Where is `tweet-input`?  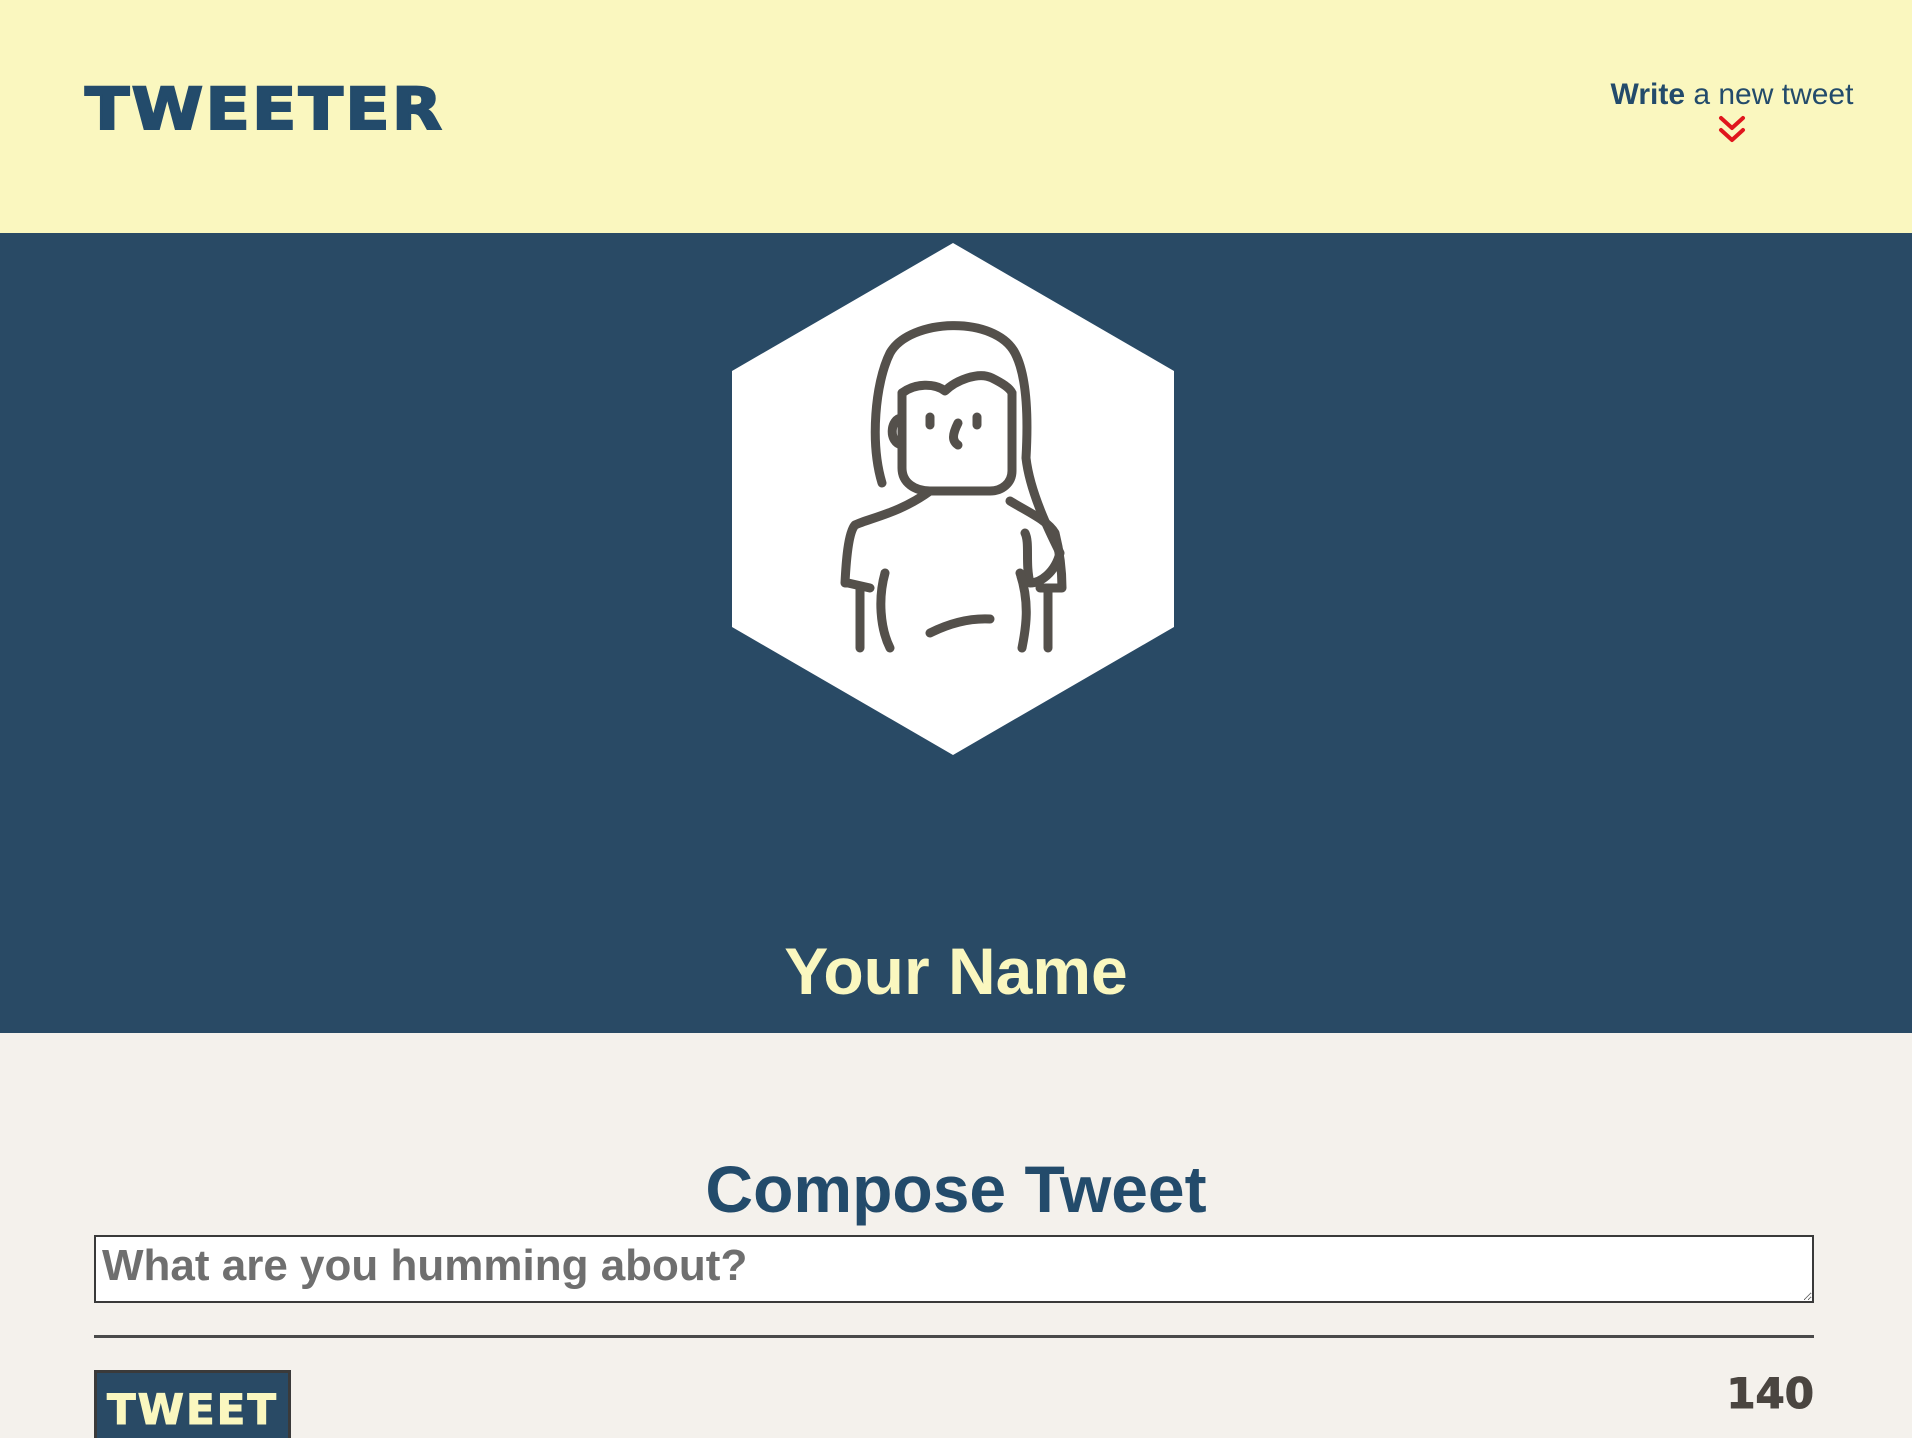
tweet-input is located at coordinates (954, 1269).